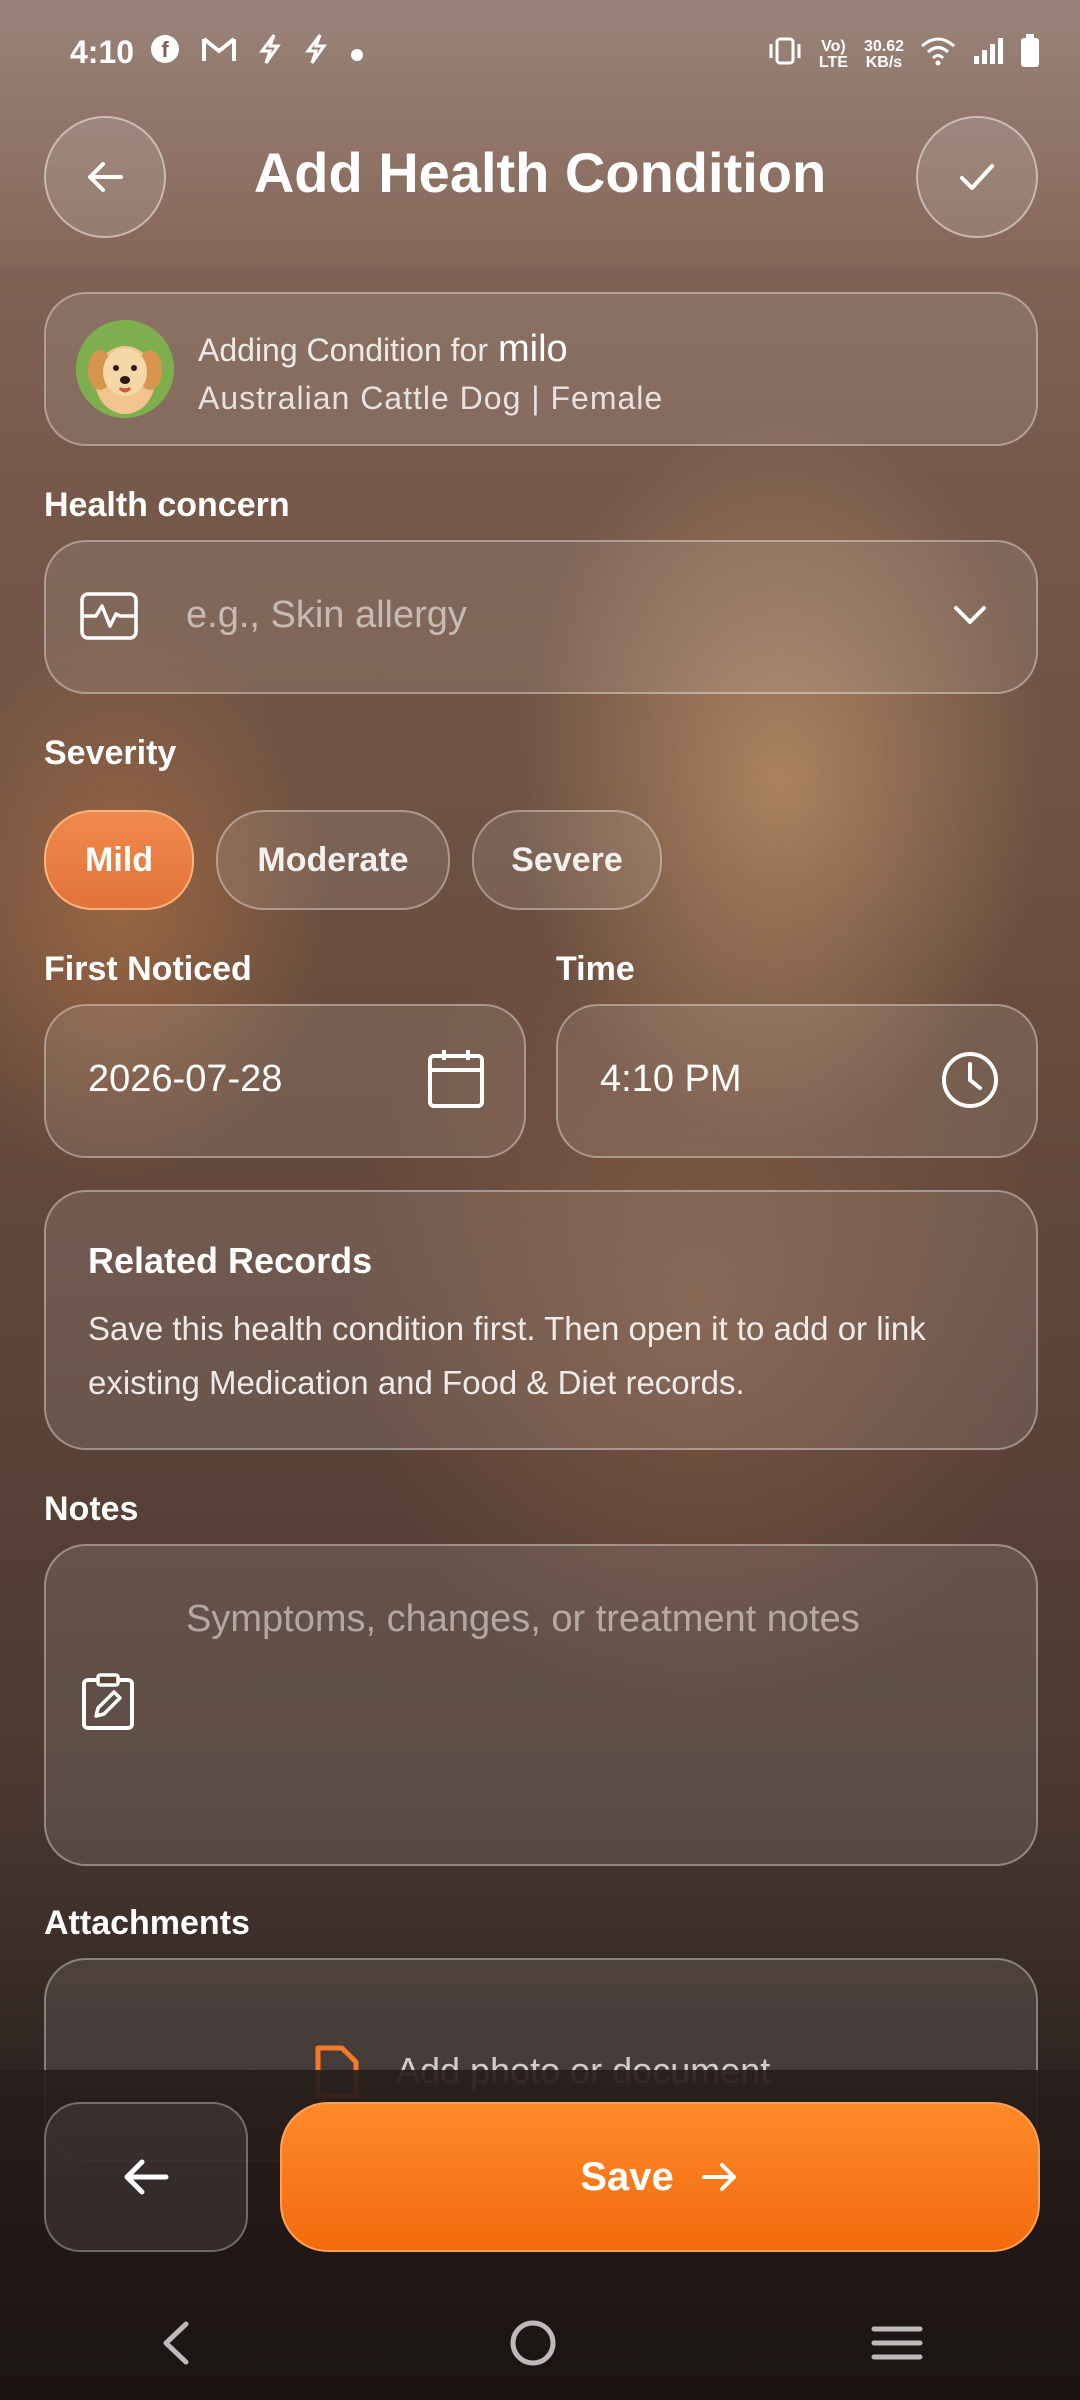  I want to click on net-speed-value: 30.62, so click(883, 46).